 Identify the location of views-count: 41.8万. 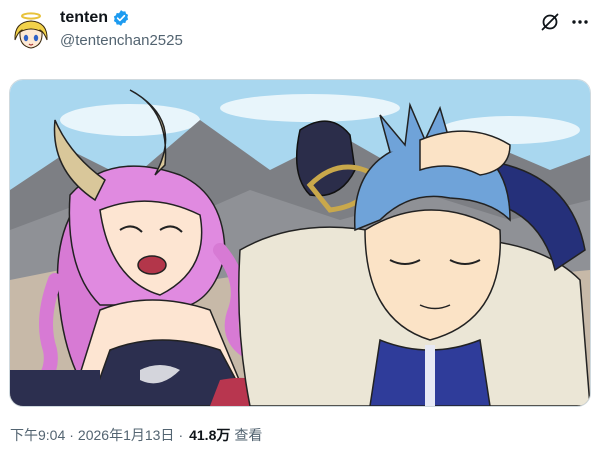
(209, 435).